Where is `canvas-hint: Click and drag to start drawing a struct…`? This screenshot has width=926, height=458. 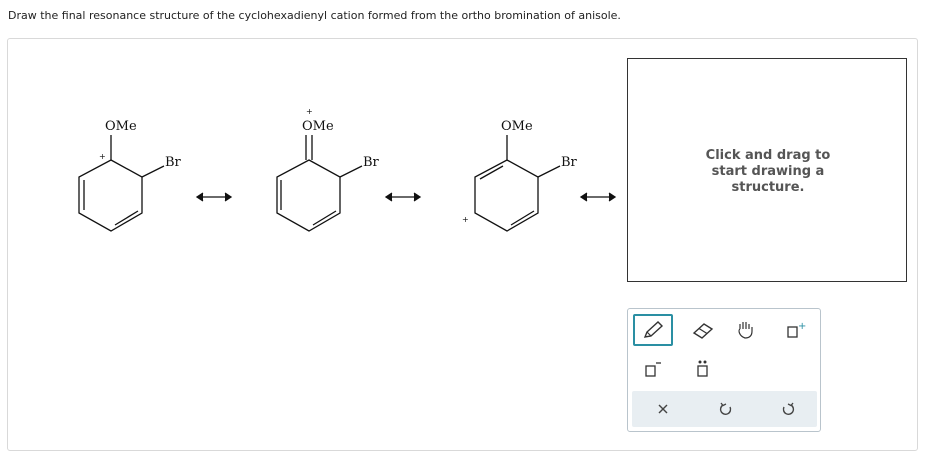
canvas-hint: Click and drag to start drawing a struct… is located at coordinates (768, 171).